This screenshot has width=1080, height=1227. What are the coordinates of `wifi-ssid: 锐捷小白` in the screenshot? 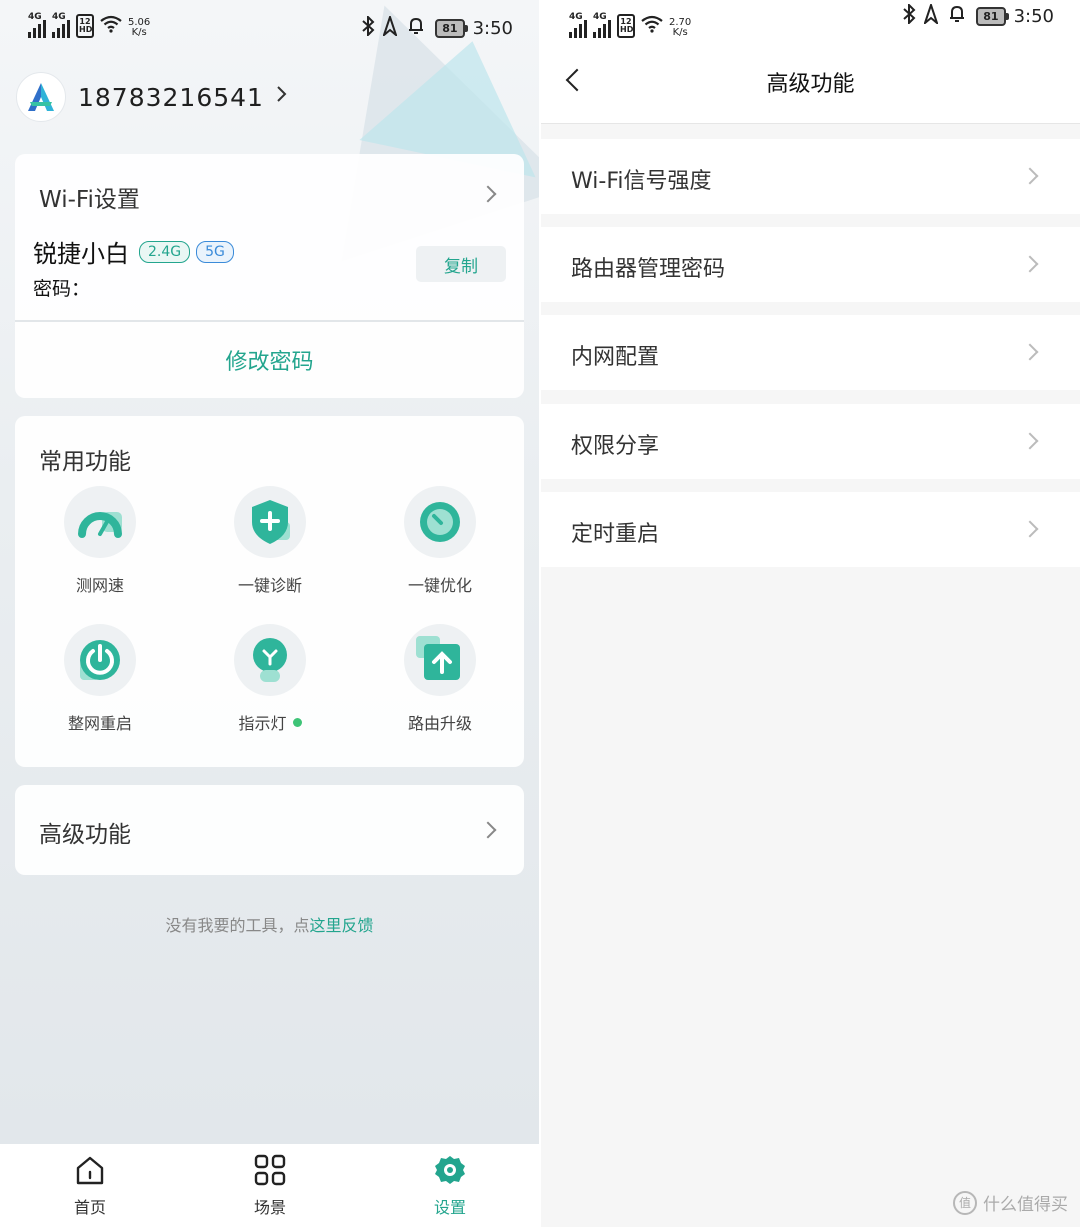 It's located at (81, 254).